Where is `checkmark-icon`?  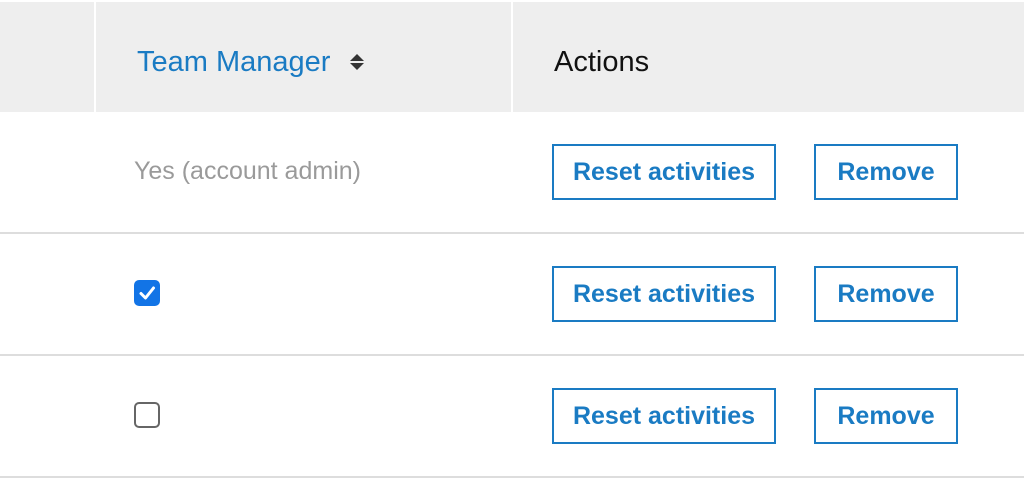 checkmark-icon is located at coordinates (147, 293).